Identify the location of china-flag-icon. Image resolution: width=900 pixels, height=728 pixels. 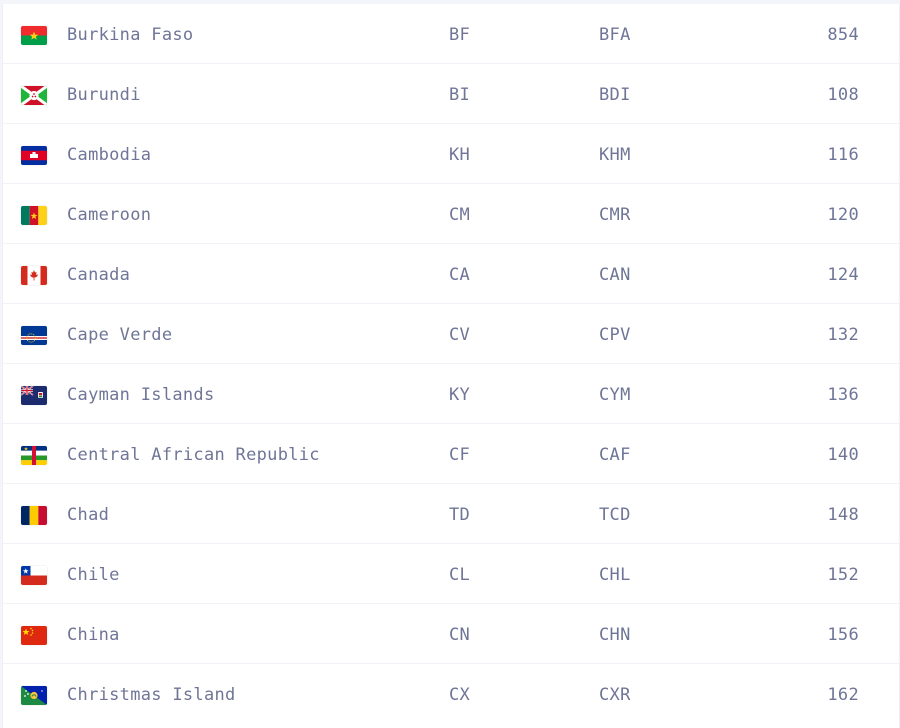
(34, 635).